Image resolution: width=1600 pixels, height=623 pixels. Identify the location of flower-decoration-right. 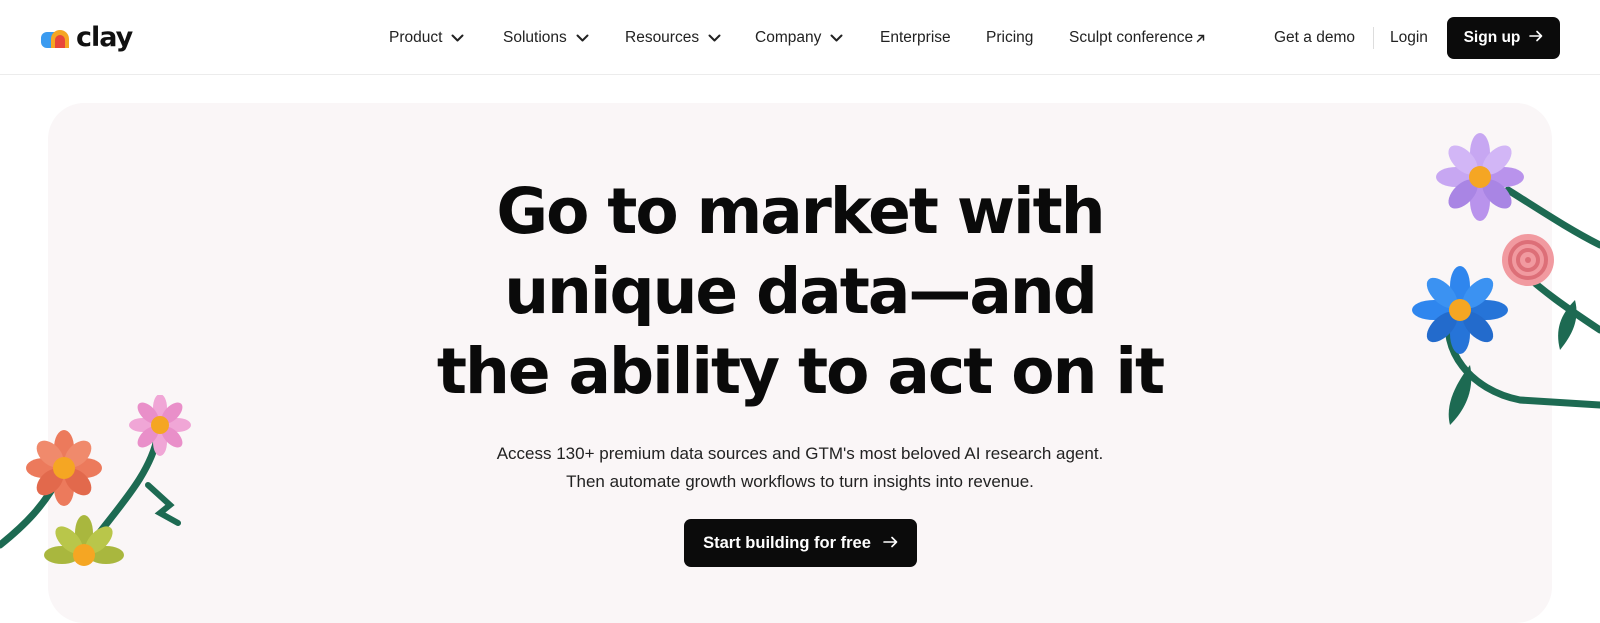
(1506, 279).